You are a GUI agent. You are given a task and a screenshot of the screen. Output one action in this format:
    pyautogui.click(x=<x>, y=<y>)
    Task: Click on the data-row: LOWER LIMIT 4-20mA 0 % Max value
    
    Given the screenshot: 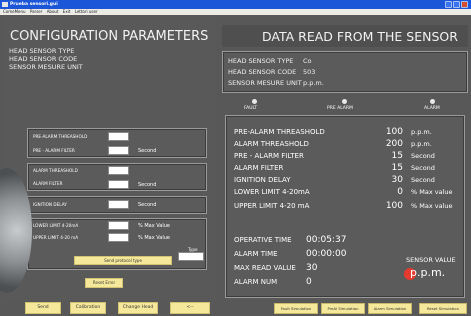 What is the action you would take?
    pyautogui.click(x=343, y=192)
    